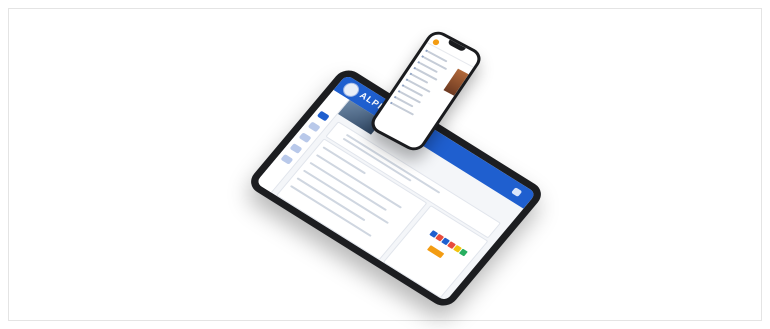  I want to click on sidebar-item-active, so click(323, 116).